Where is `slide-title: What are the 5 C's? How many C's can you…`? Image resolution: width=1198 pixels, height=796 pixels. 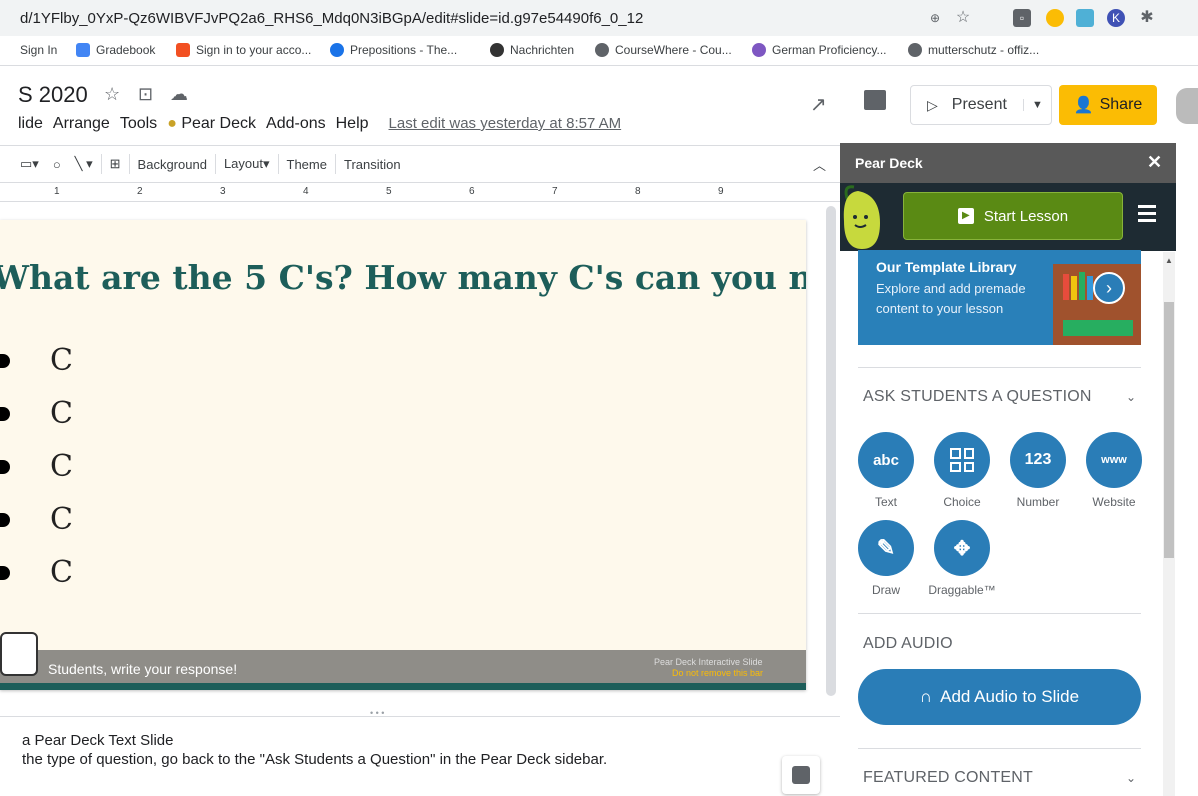 slide-title: What are the 5 C's? How many C's can you… is located at coordinates (403, 277).